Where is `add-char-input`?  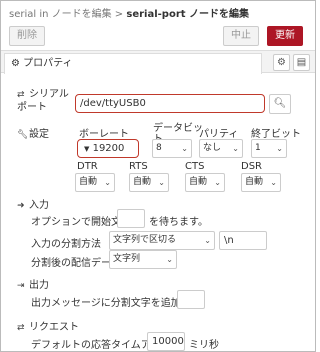
add-char-input is located at coordinates (191, 299).